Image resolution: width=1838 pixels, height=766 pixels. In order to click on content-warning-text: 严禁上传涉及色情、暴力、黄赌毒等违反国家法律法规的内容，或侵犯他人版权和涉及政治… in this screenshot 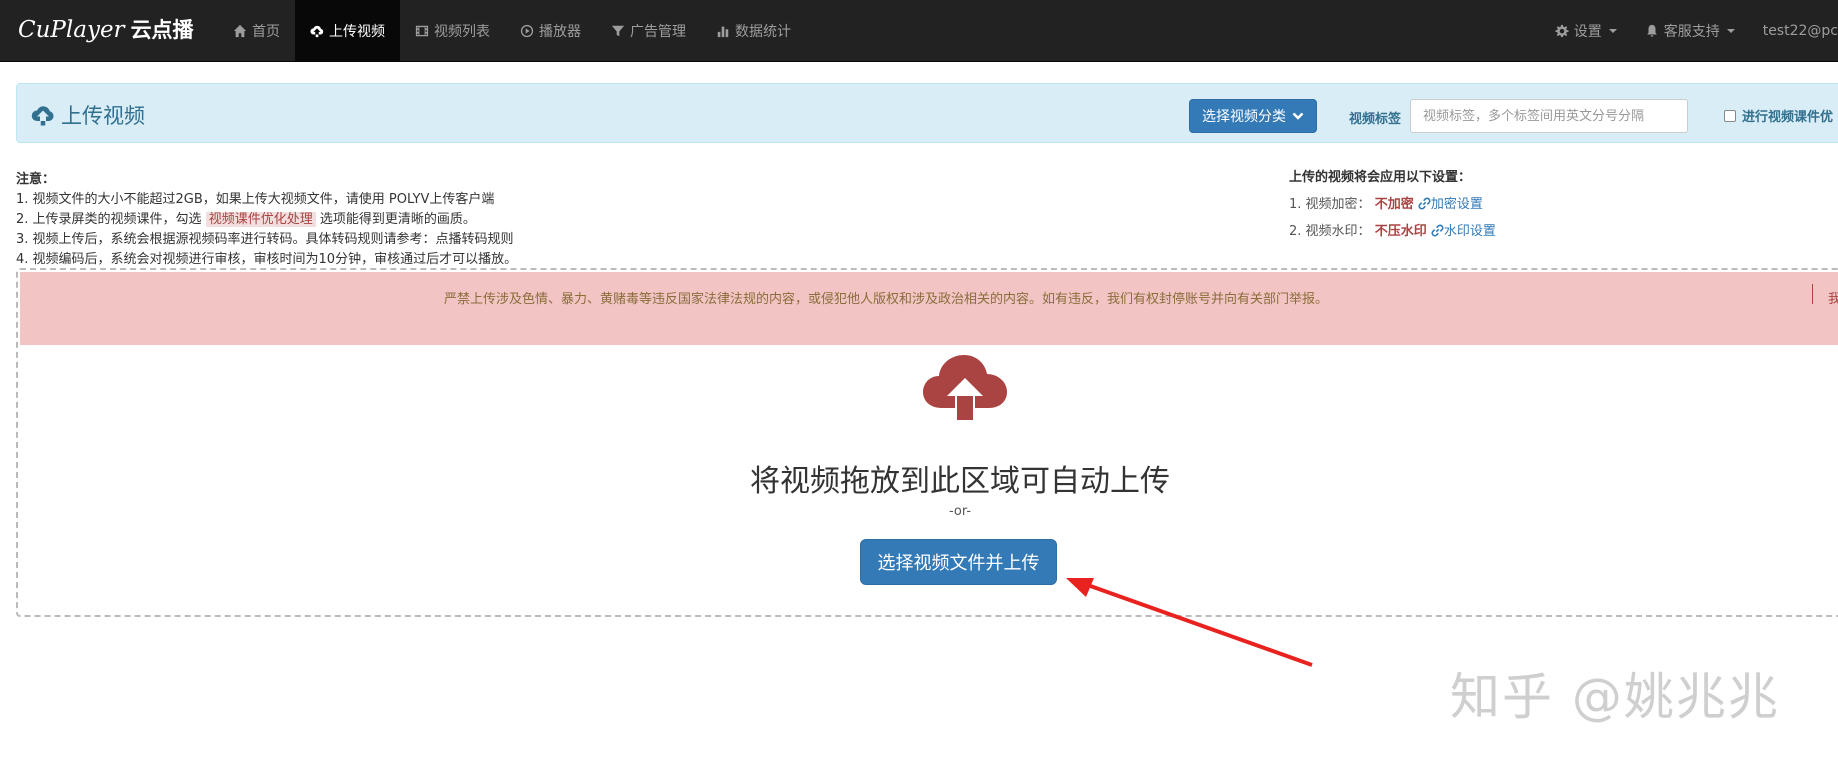, I will do `click(886, 299)`.